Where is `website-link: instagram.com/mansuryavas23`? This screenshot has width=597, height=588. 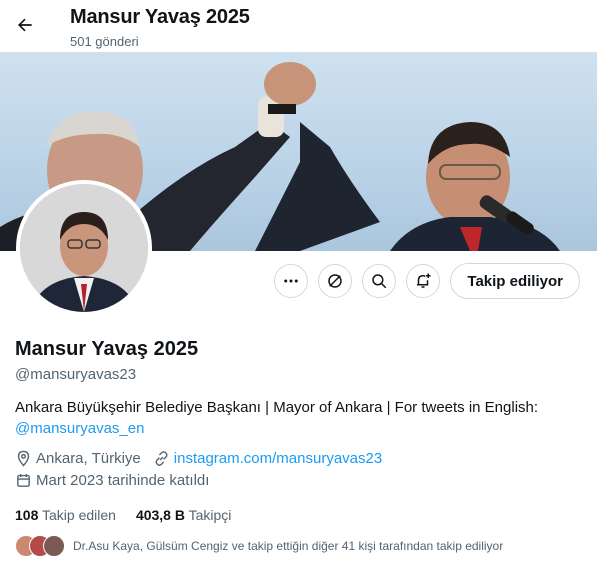
website-link: instagram.com/mansuryavas23 is located at coordinates (278, 458).